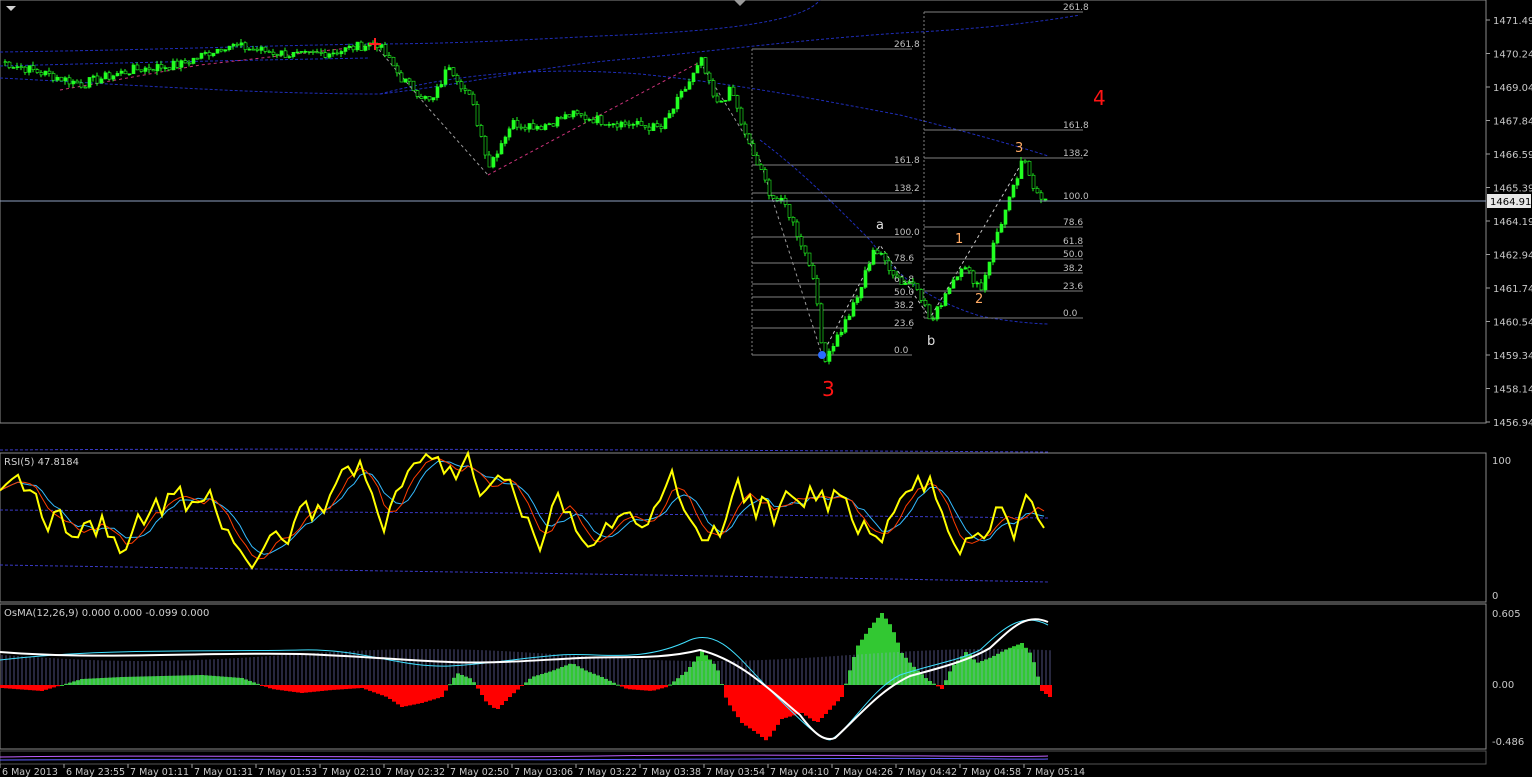 This screenshot has width=1532, height=777. Describe the element at coordinates (1076, 8) in the screenshot. I see `fib-level-label: 261.8` at that location.